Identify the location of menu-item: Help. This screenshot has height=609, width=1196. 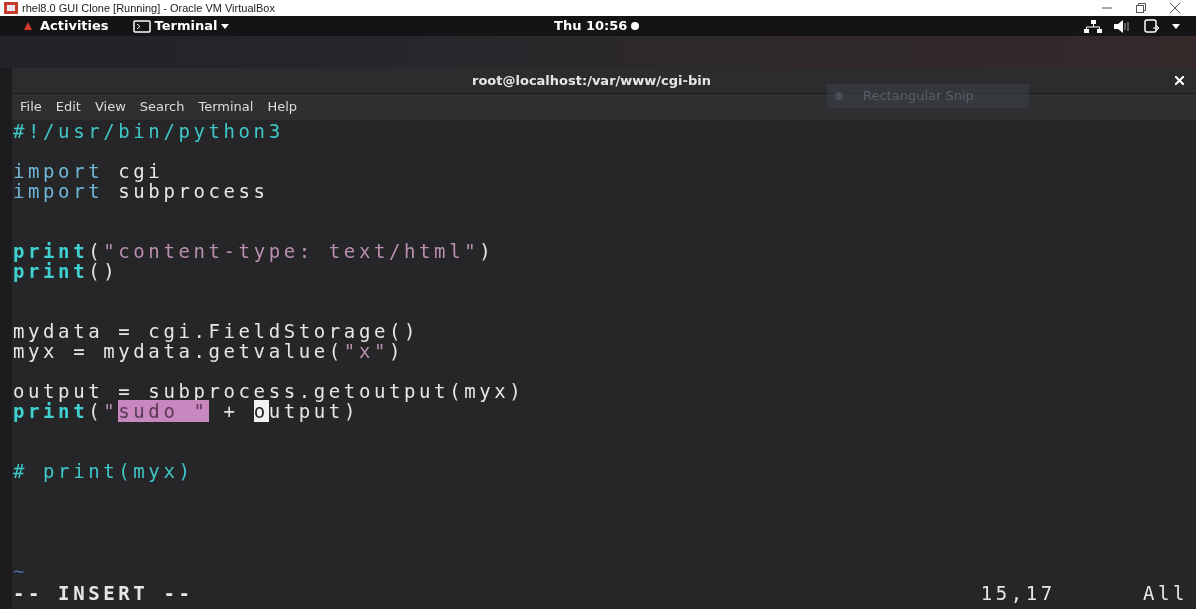
(282, 107).